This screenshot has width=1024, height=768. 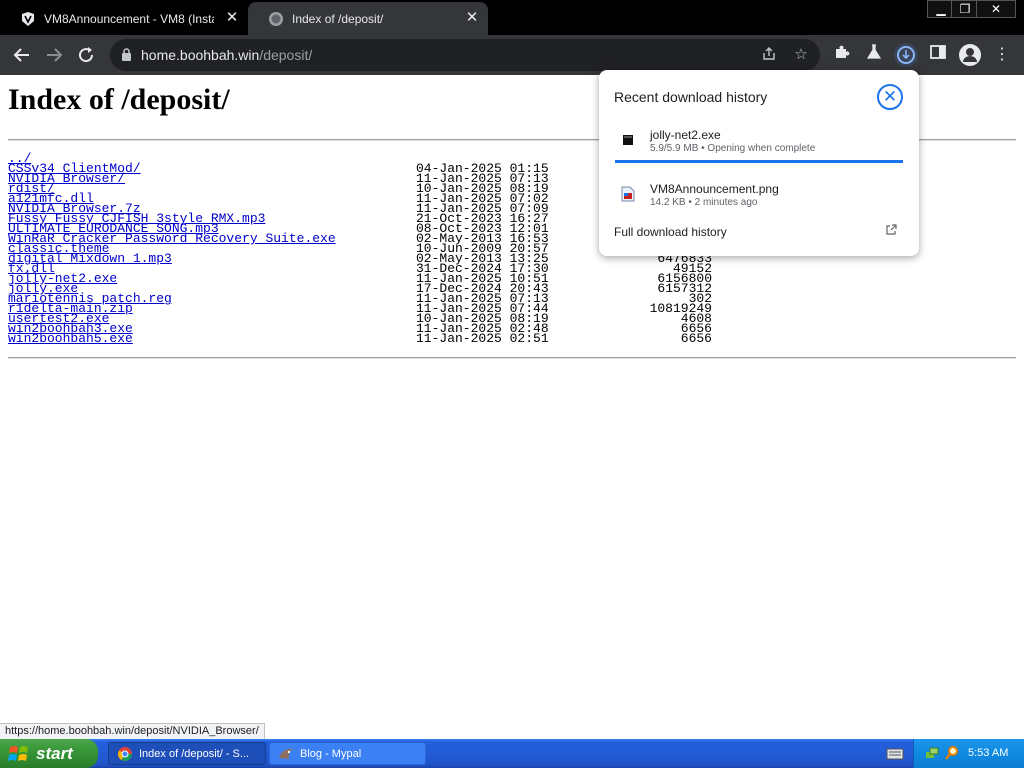 I want to click on forward-button, so click(x=54, y=55).